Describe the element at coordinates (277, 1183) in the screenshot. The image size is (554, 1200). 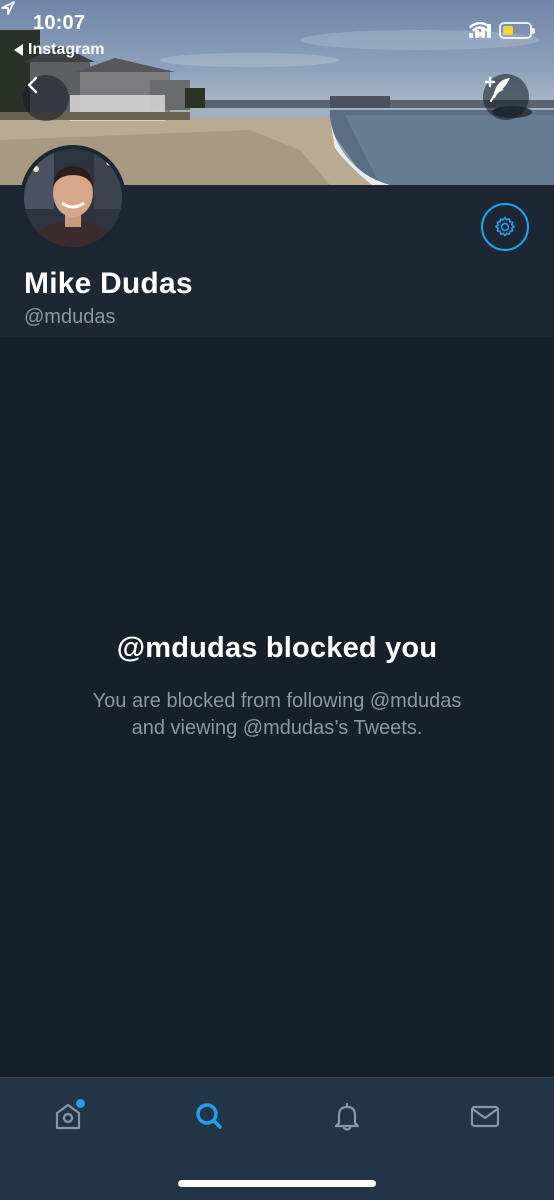
I see `home-indicator-bar` at that location.